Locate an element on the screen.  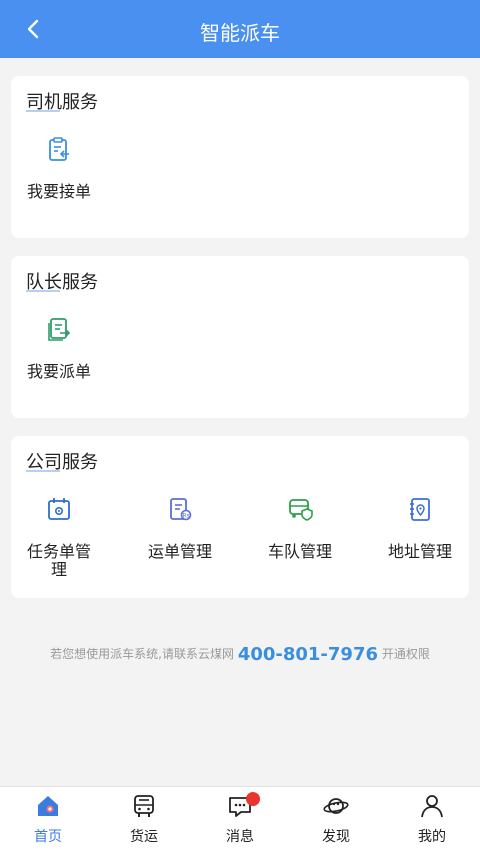
tab-discover: 发现 is located at coordinates (336, 820).